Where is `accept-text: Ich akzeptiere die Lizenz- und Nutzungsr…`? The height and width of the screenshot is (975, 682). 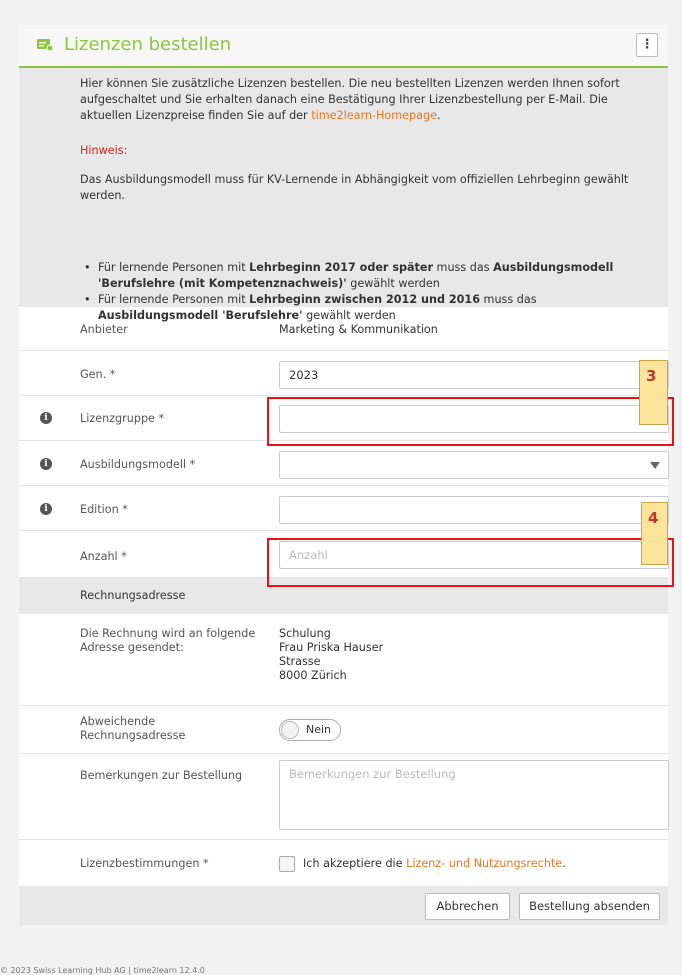 accept-text: Ich akzeptiere die Lizenz- und Nutzungsr… is located at coordinates (434, 863).